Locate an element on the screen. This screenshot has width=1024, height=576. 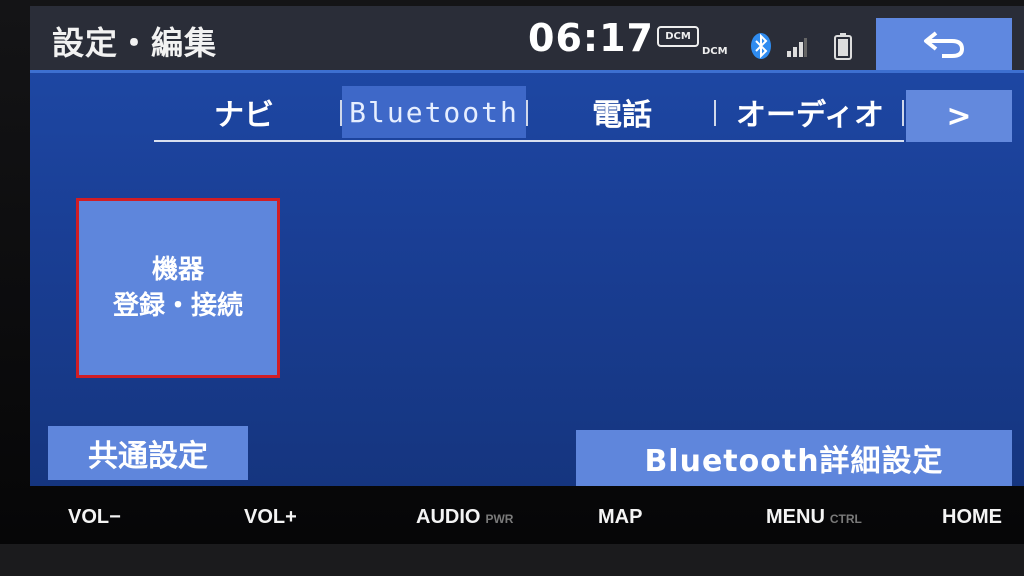
tab-underline is located at coordinates (529, 141).